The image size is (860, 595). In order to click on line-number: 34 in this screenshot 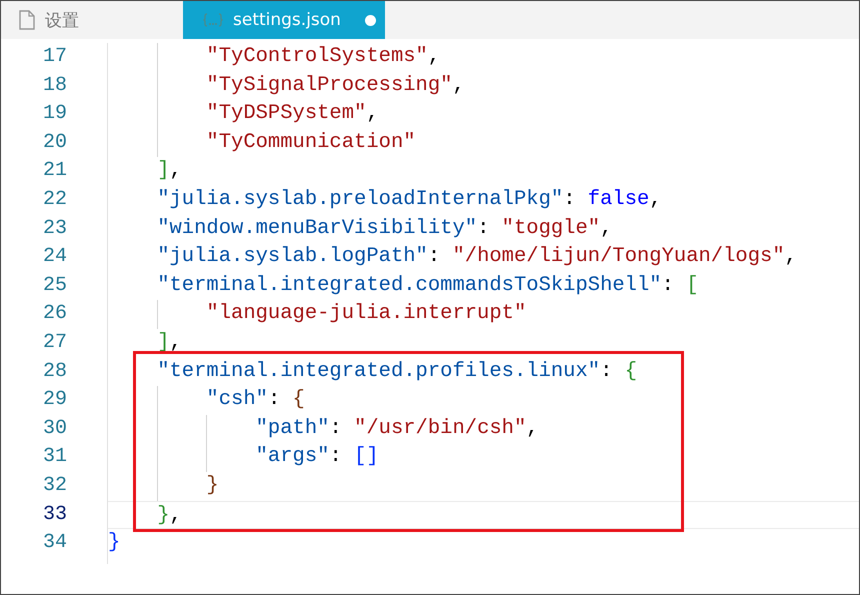, I will do `click(55, 543)`.